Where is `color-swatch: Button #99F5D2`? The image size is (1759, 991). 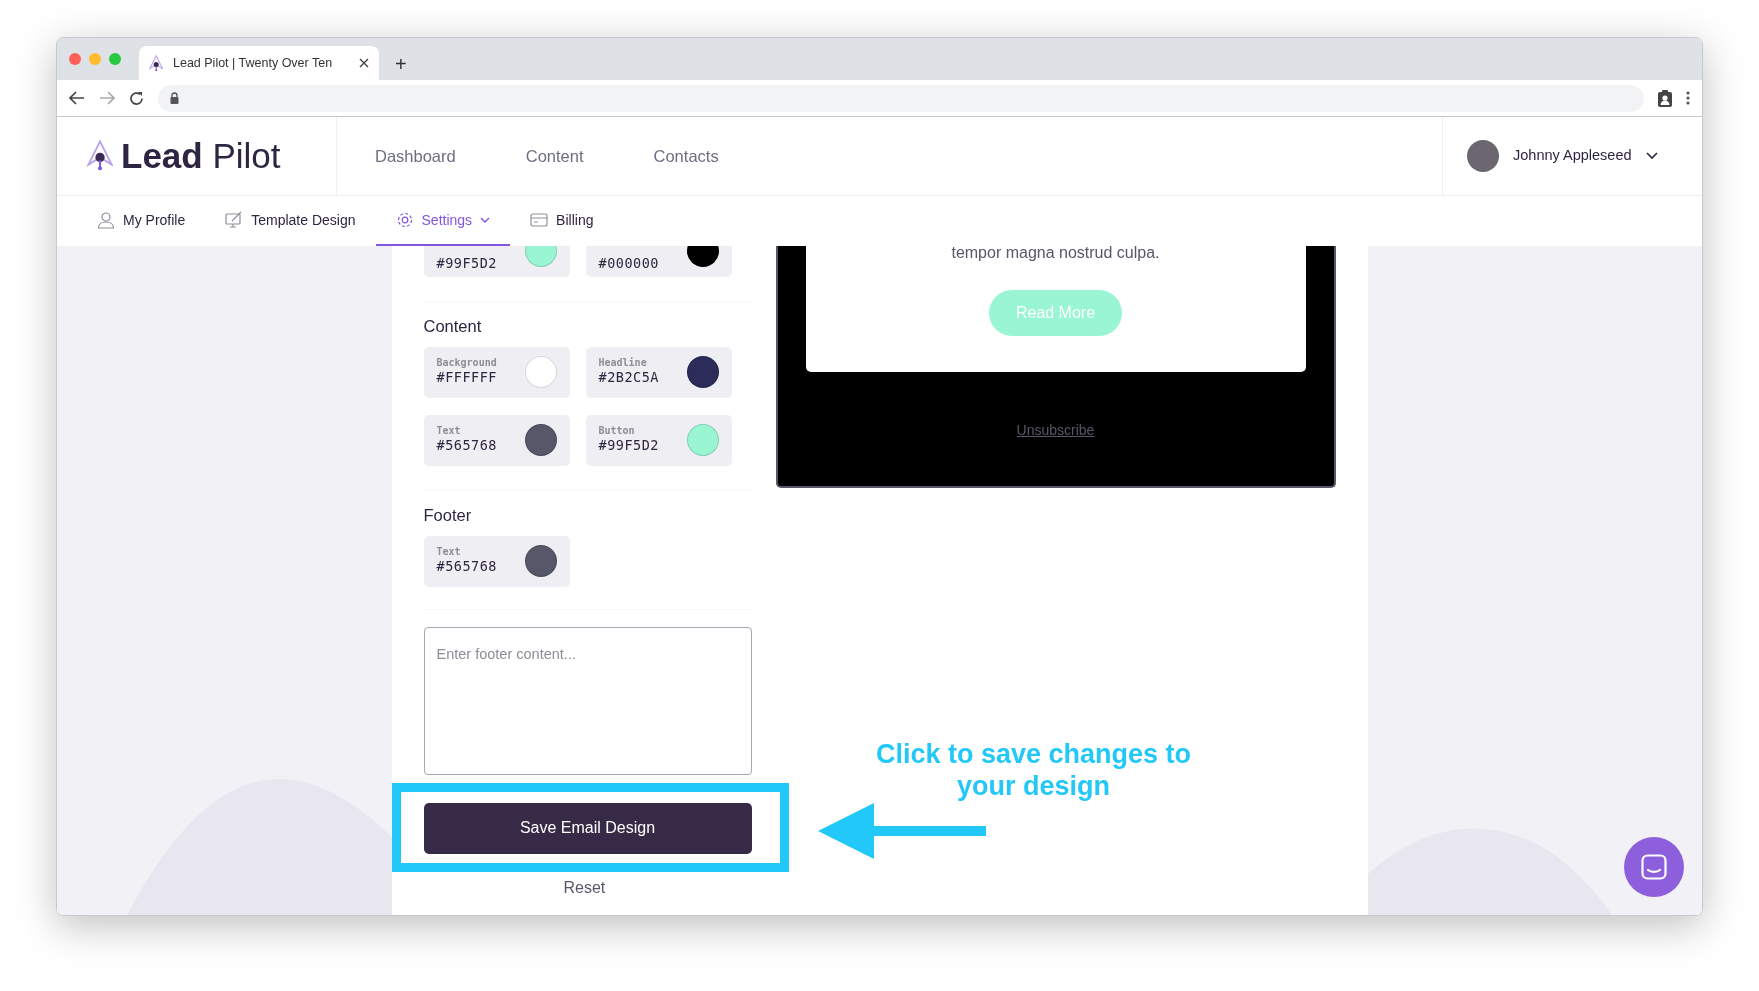 color-swatch: Button #99F5D2 is located at coordinates (658, 440).